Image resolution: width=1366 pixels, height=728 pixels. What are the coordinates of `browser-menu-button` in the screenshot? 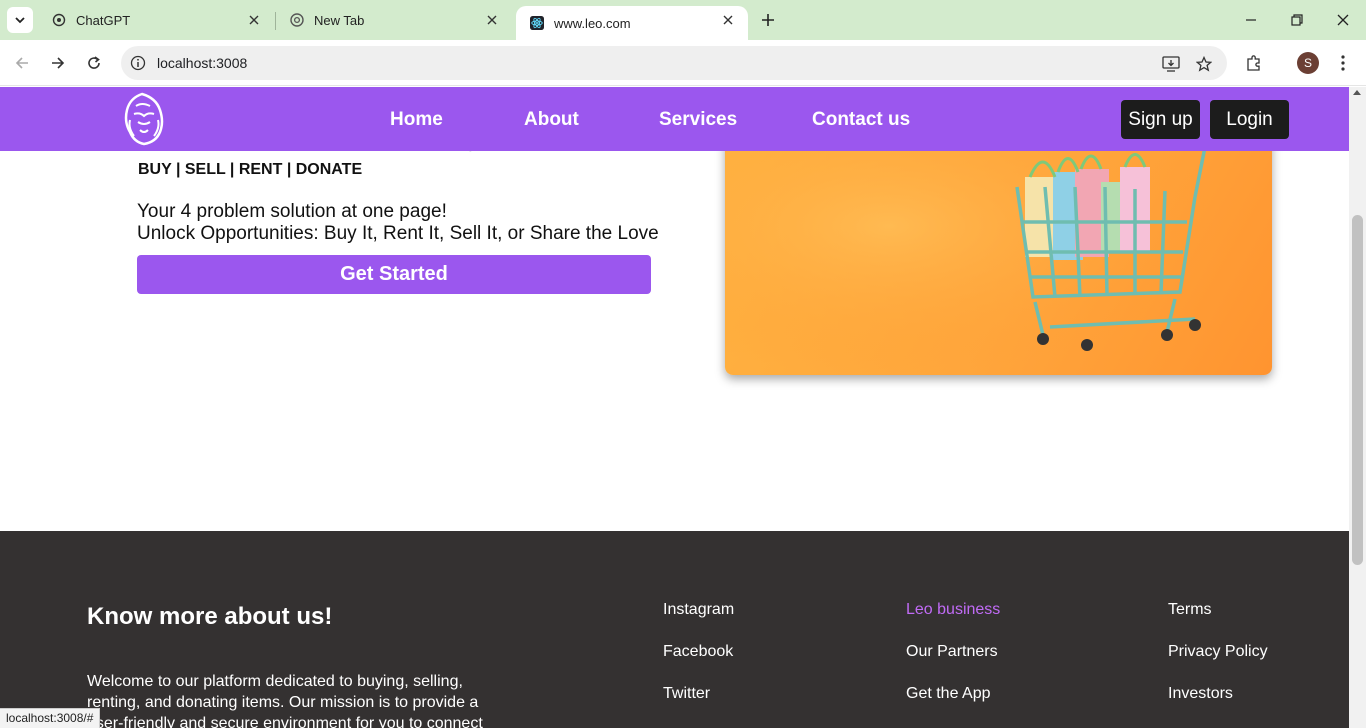 It's located at (1343, 63).